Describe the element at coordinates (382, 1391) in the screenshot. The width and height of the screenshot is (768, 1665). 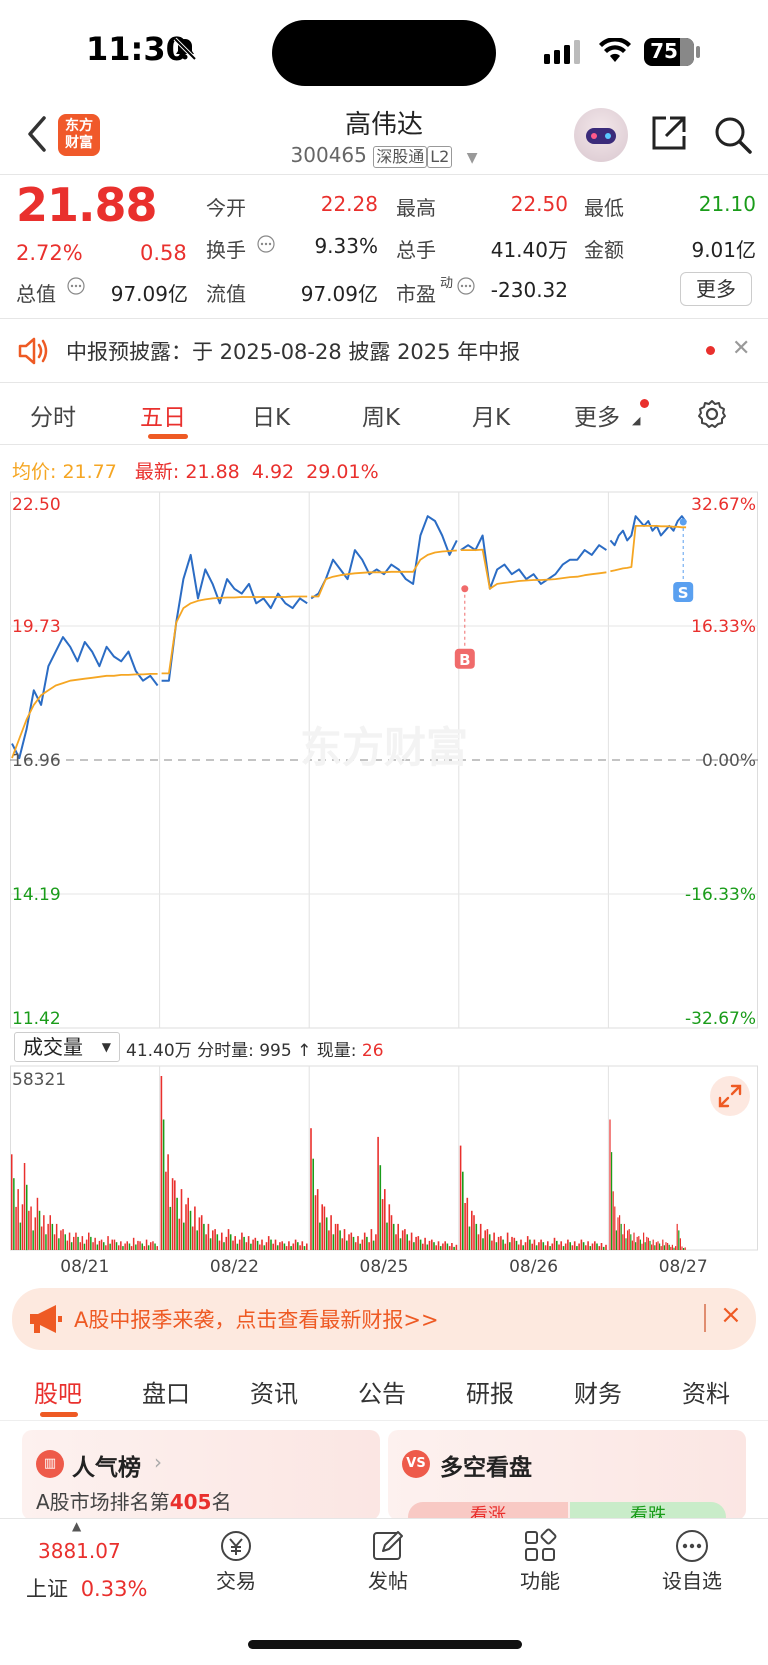
I see `tab-announcements: 公告` at that location.